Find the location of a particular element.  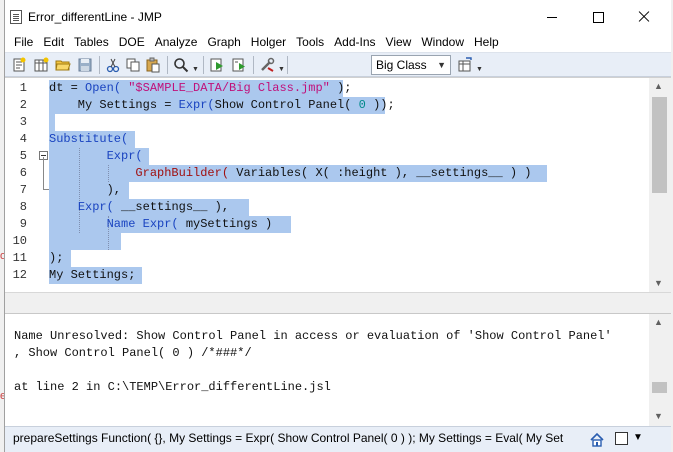

line-number: 5 is located at coordinates (23, 156).